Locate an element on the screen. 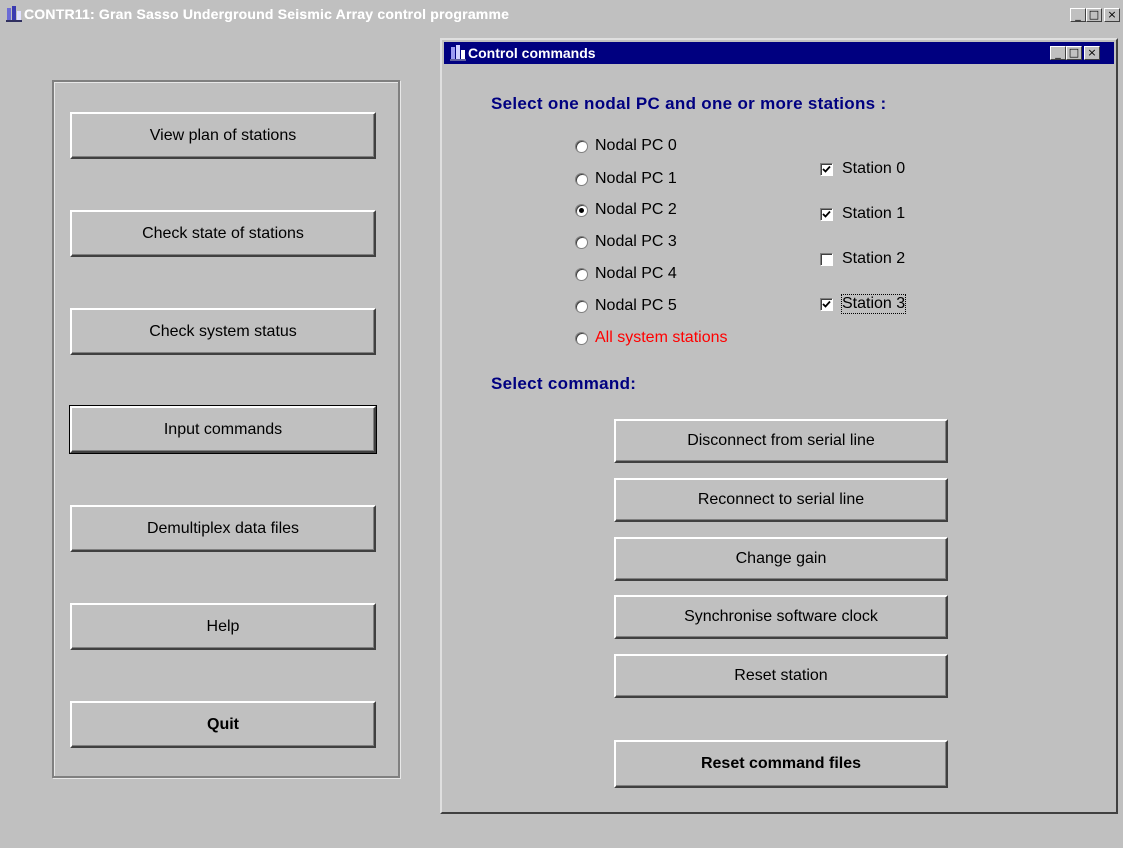  radio-nodal-pc-2: Nodal PC 2 is located at coordinates (626, 210).